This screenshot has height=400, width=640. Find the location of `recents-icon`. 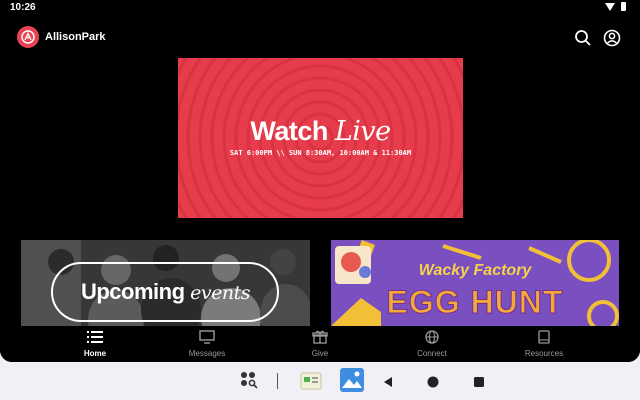

recents-icon is located at coordinates (479, 384).